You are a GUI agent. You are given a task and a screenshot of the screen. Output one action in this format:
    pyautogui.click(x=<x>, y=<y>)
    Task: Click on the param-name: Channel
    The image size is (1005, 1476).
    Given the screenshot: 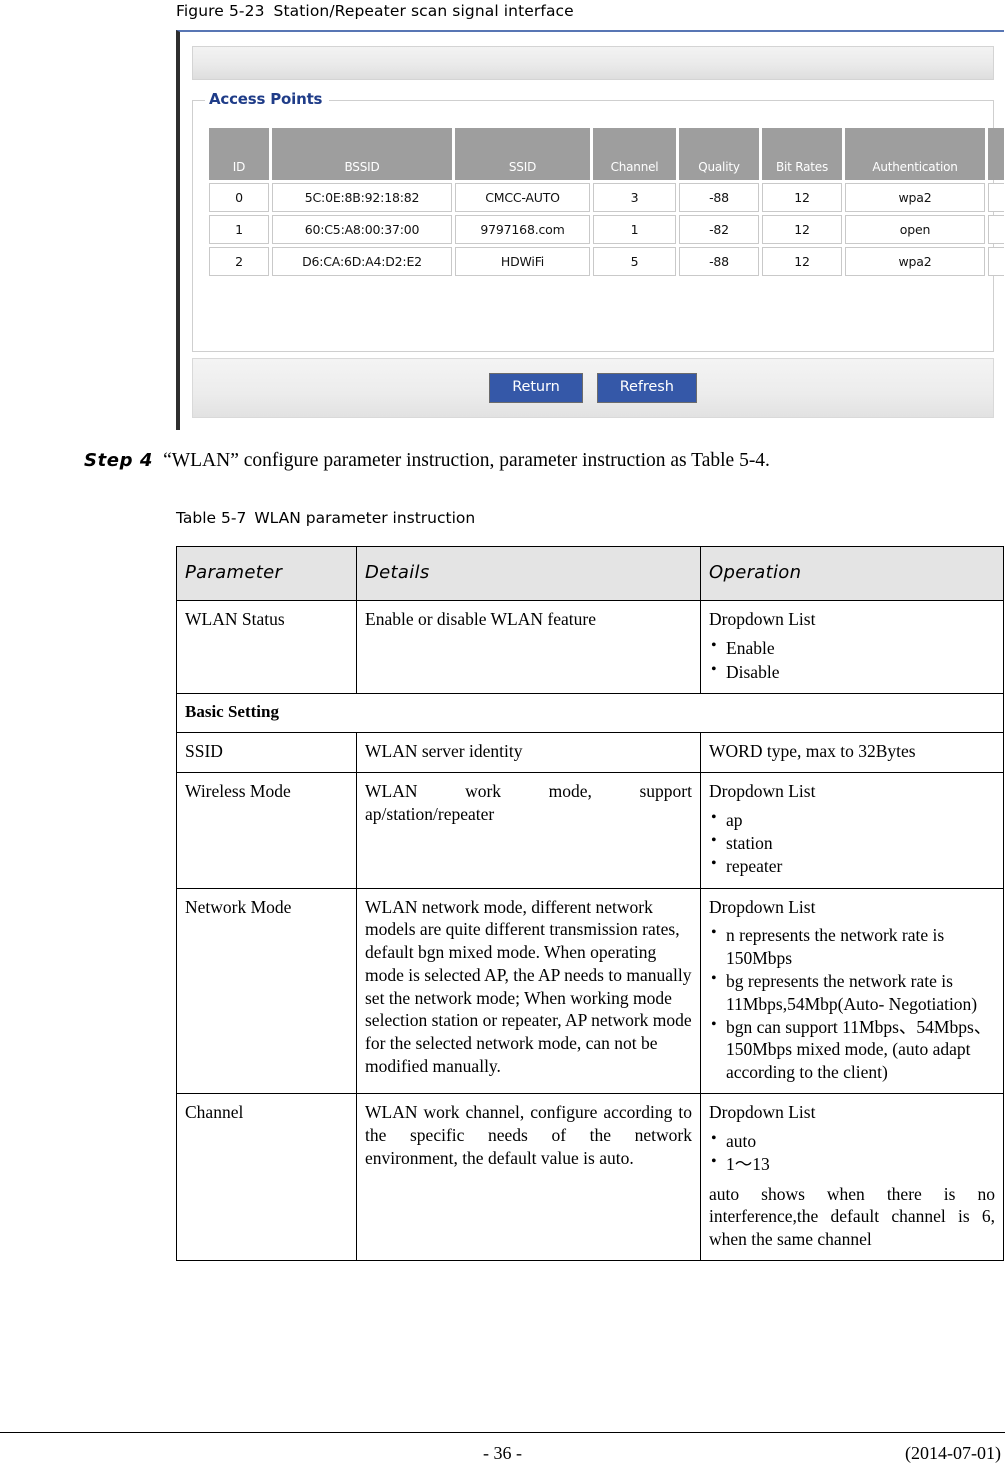 What is the action you would take?
    pyautogui.click(x=266, y=1177)
    